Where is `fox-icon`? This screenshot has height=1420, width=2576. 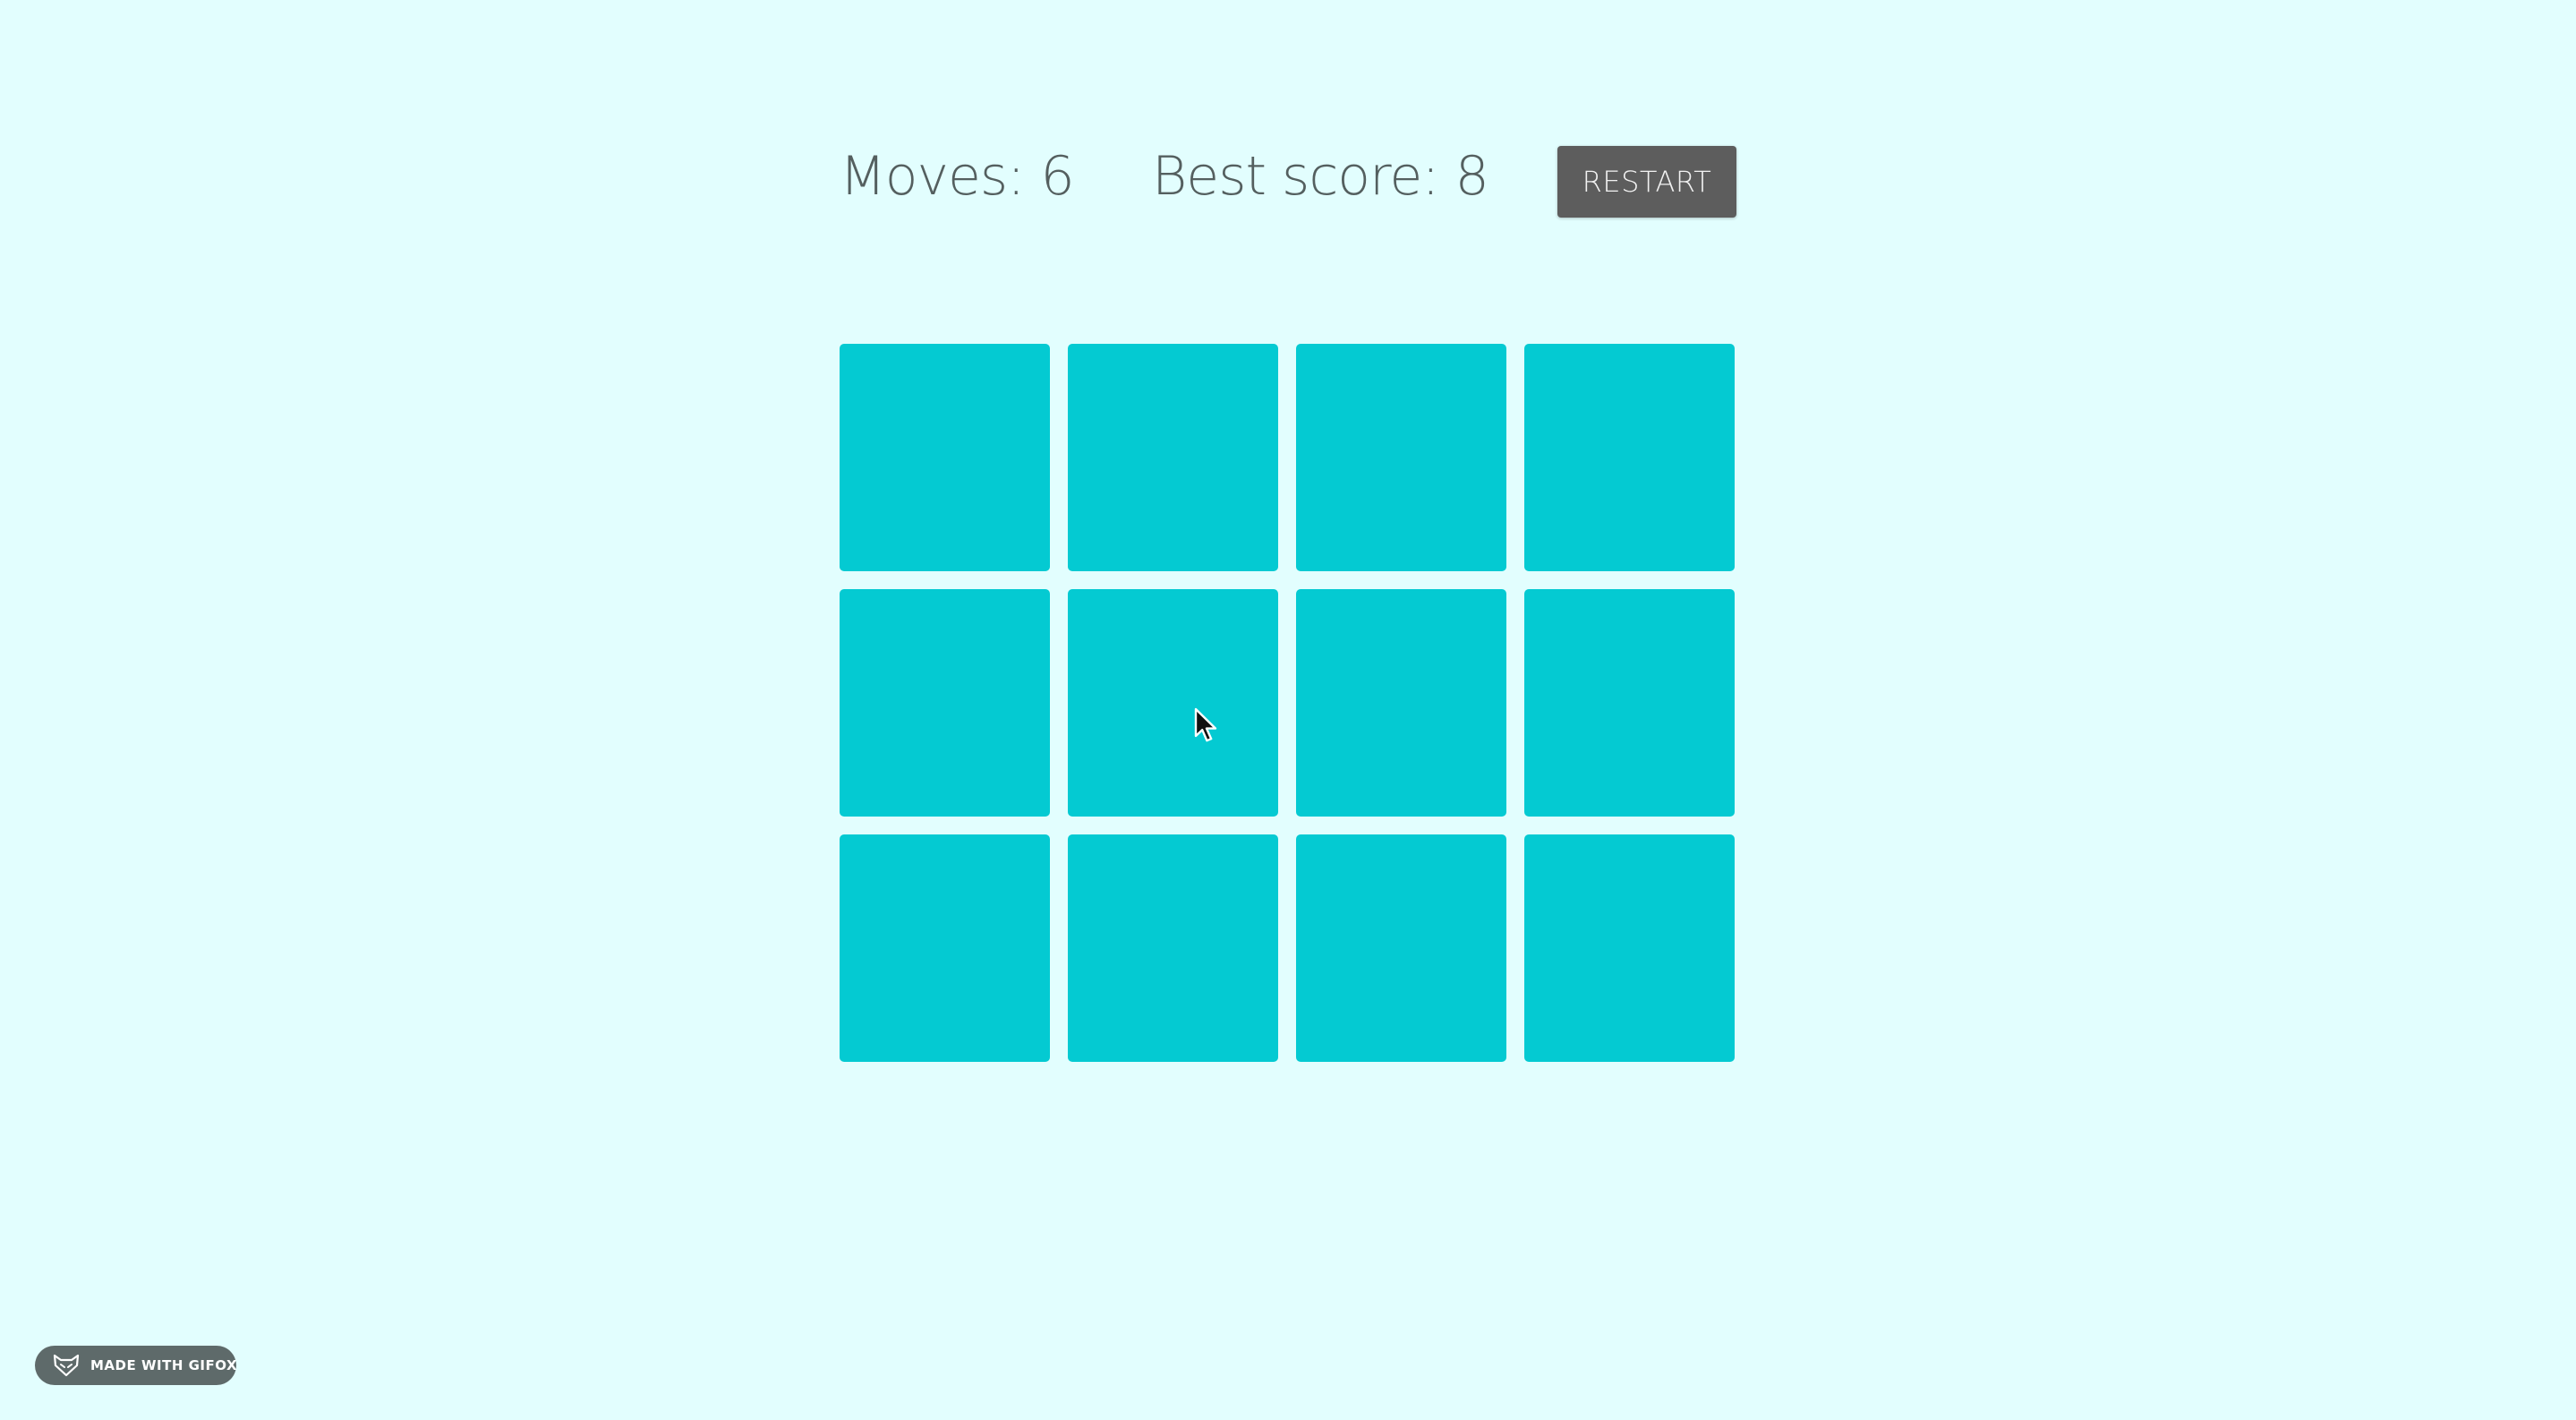
fox-icon is located at coordinates (66, 1365).